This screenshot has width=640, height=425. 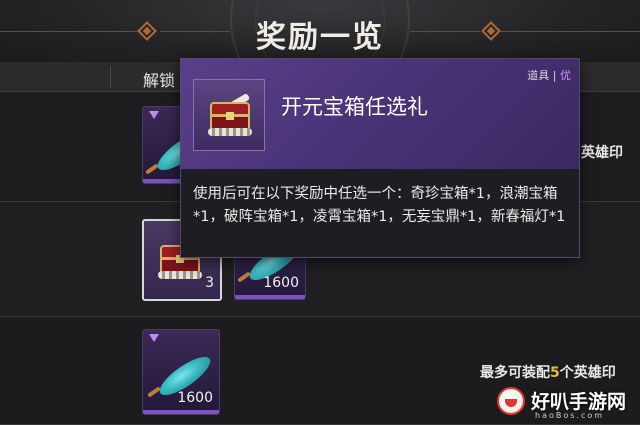 What do you see at coordinates (548, 373) in the screenshot?
I see `equip-limit-text: 最多可装配5个英雄印` at bounding box center [548, 373].